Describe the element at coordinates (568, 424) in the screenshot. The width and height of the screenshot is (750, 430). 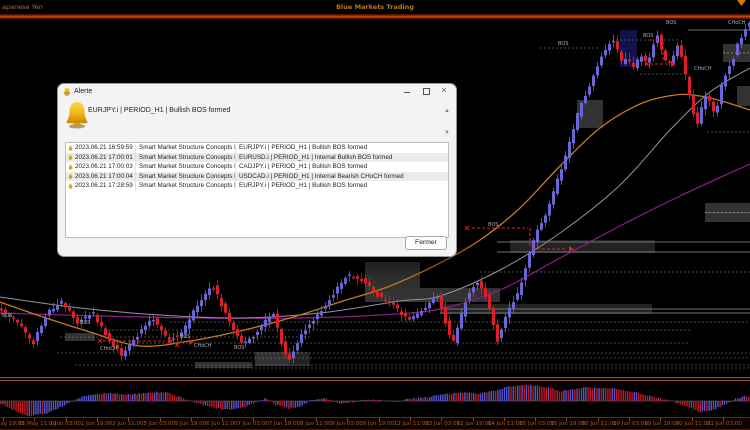
I see `time-label: 15 Jun 19:00` at that location.